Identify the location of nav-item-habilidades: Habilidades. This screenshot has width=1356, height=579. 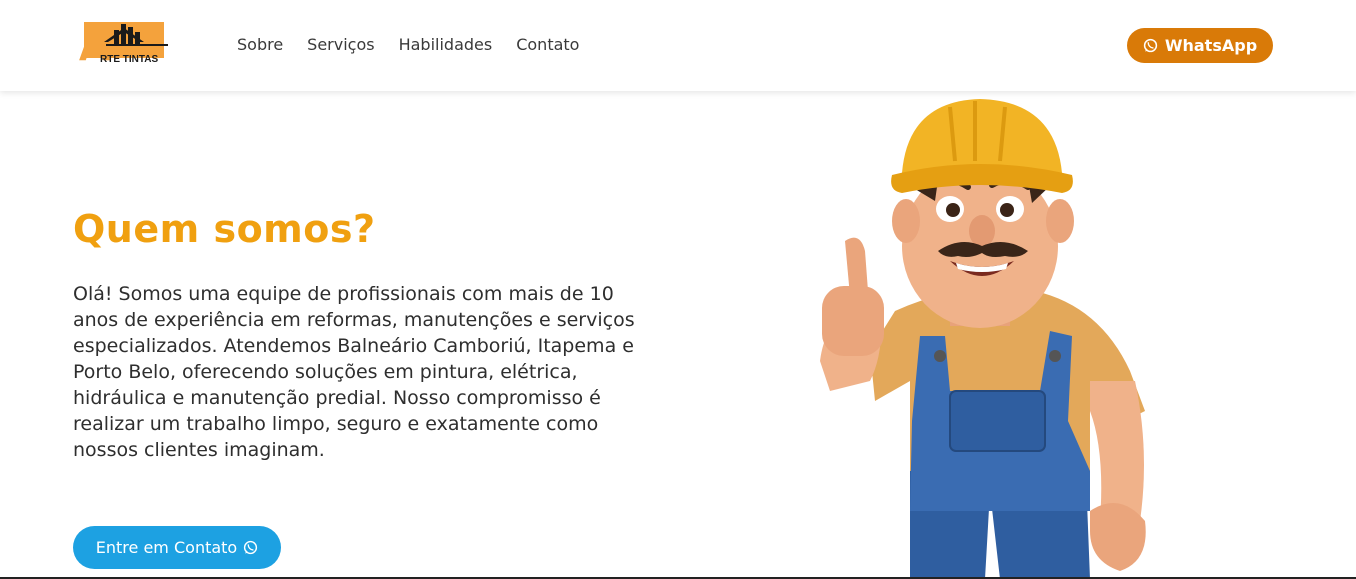
(446, 45).